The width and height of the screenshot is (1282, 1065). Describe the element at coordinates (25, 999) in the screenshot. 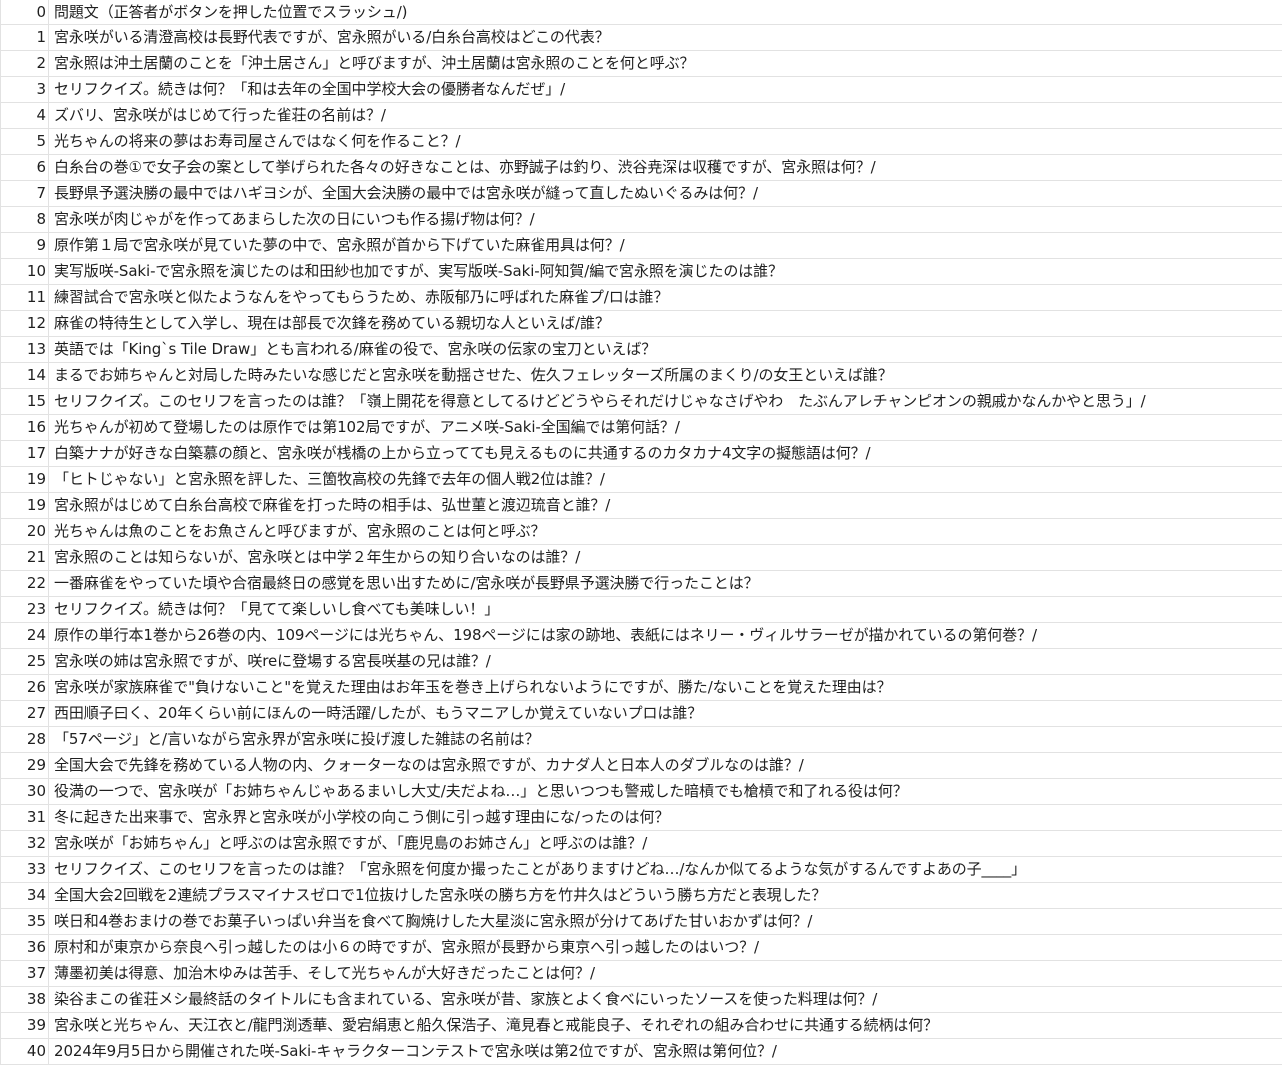

I see `row-index-cell: 38` at that location.